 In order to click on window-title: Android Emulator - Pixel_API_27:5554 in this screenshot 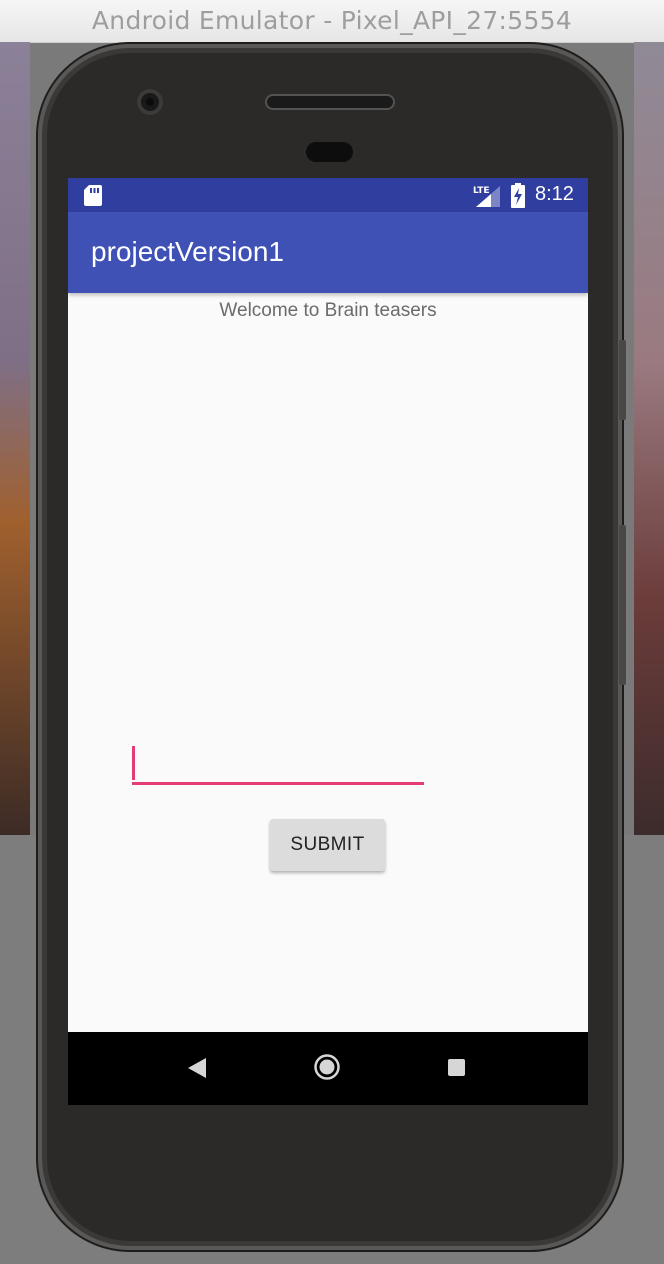, I will do `click(332, 20)`.